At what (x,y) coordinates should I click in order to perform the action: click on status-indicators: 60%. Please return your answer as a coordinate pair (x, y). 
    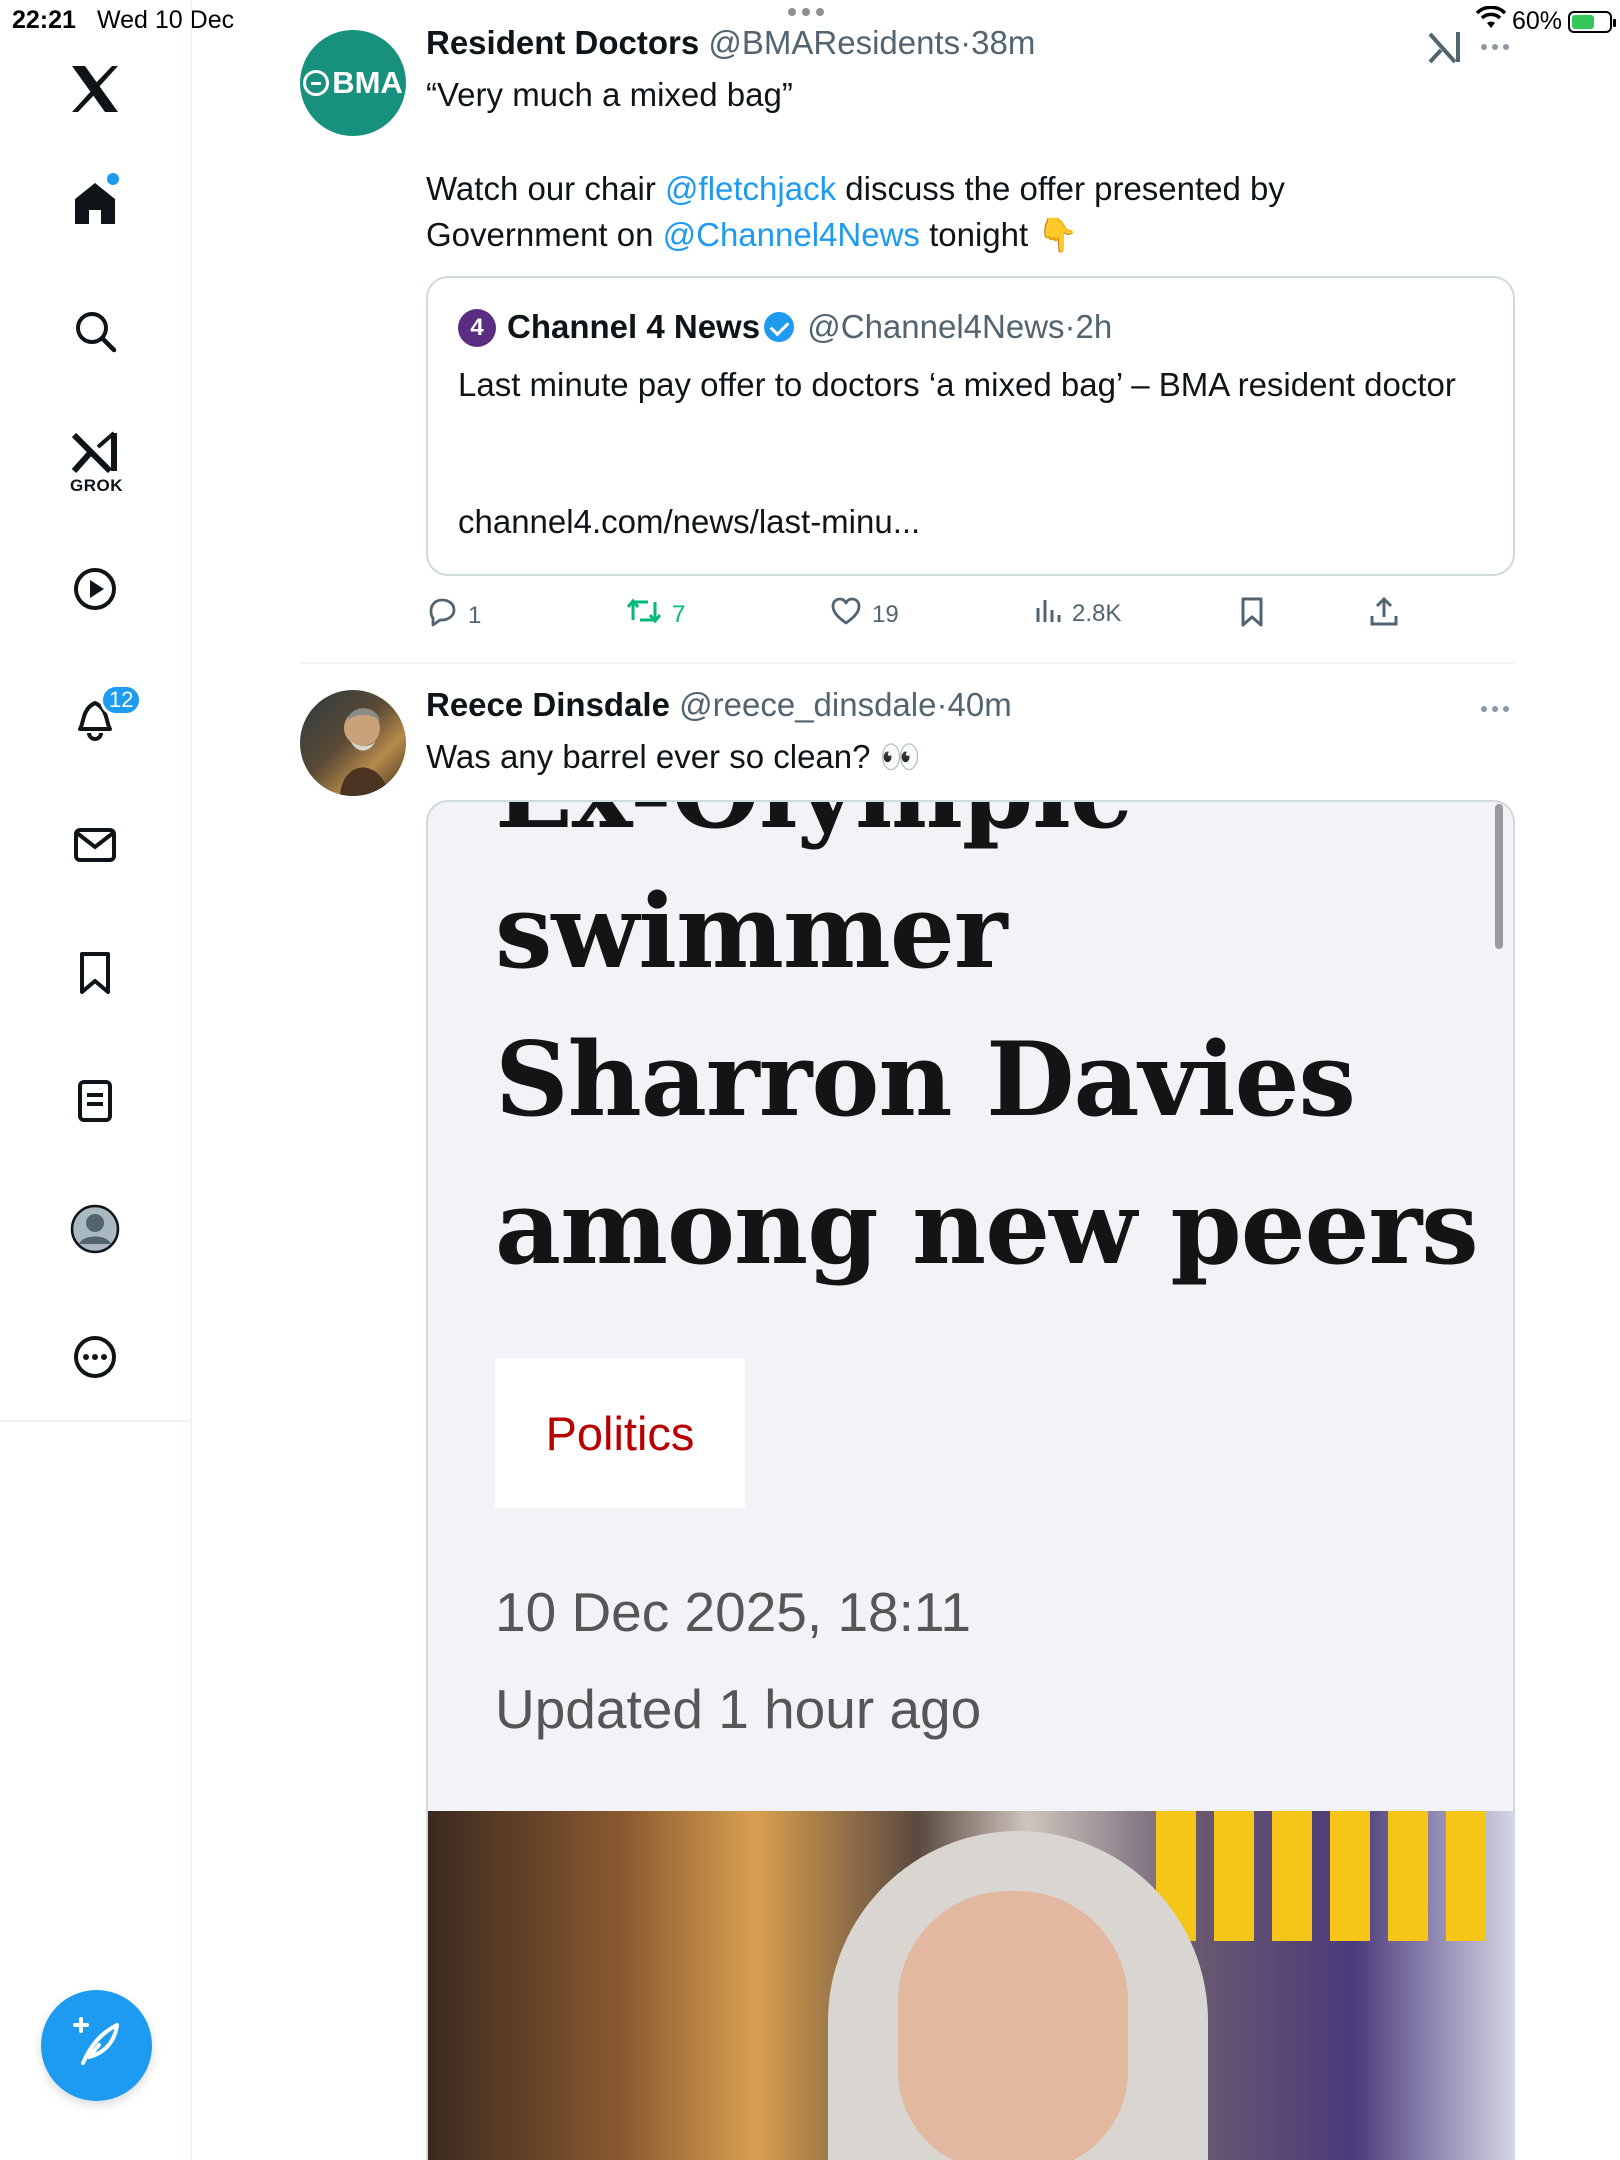
    Looking at the image, I should click on (1545, 21).